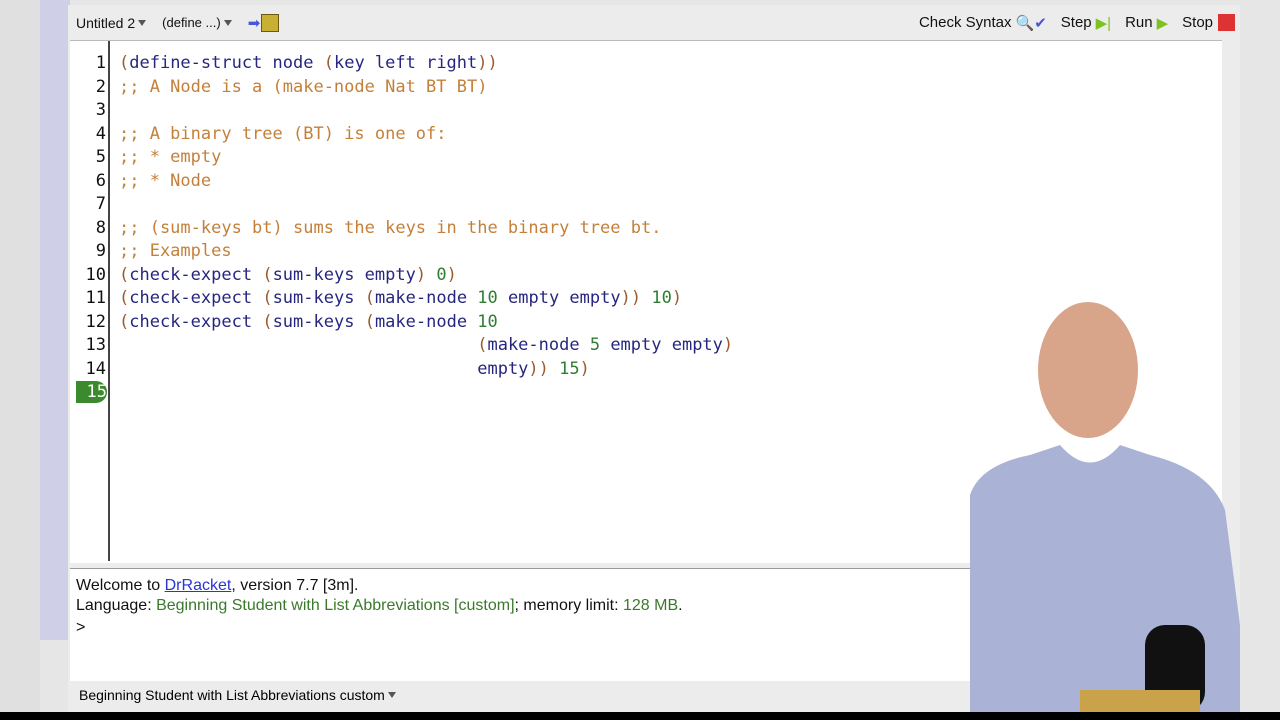 This screenshot has height=720, width=1280. What do you see at coordinates (1076, 22) in the screenshot?
I see `step-label: Step` at bounding box center [1076, 22].